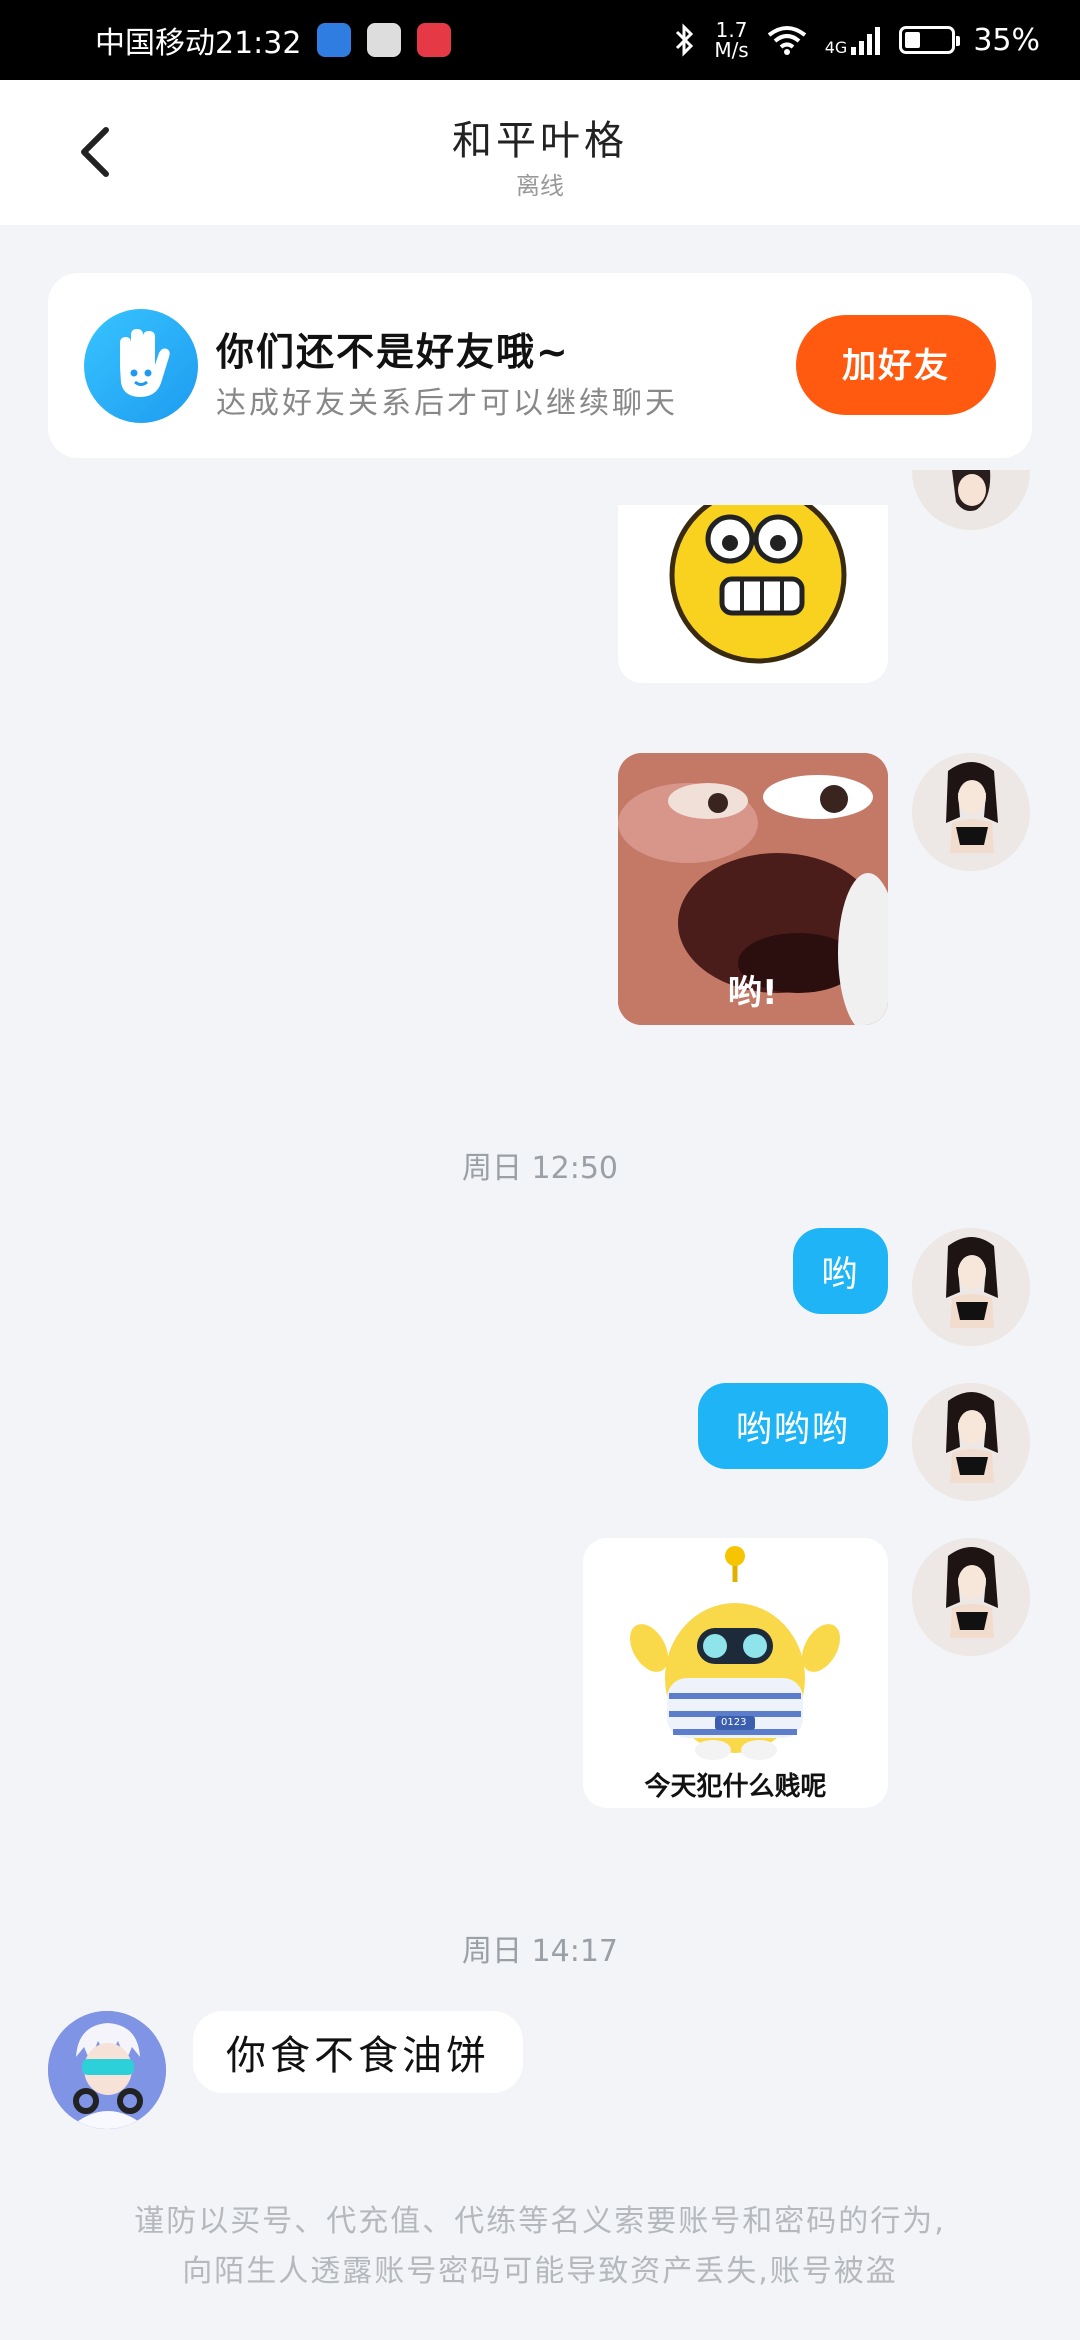 The height and width of the screenshot is (2340, 1080). Describe the element at coordinates (393, 352) in the screenshot. I see `banner-title: 你们还不是好友哦~` at that location.